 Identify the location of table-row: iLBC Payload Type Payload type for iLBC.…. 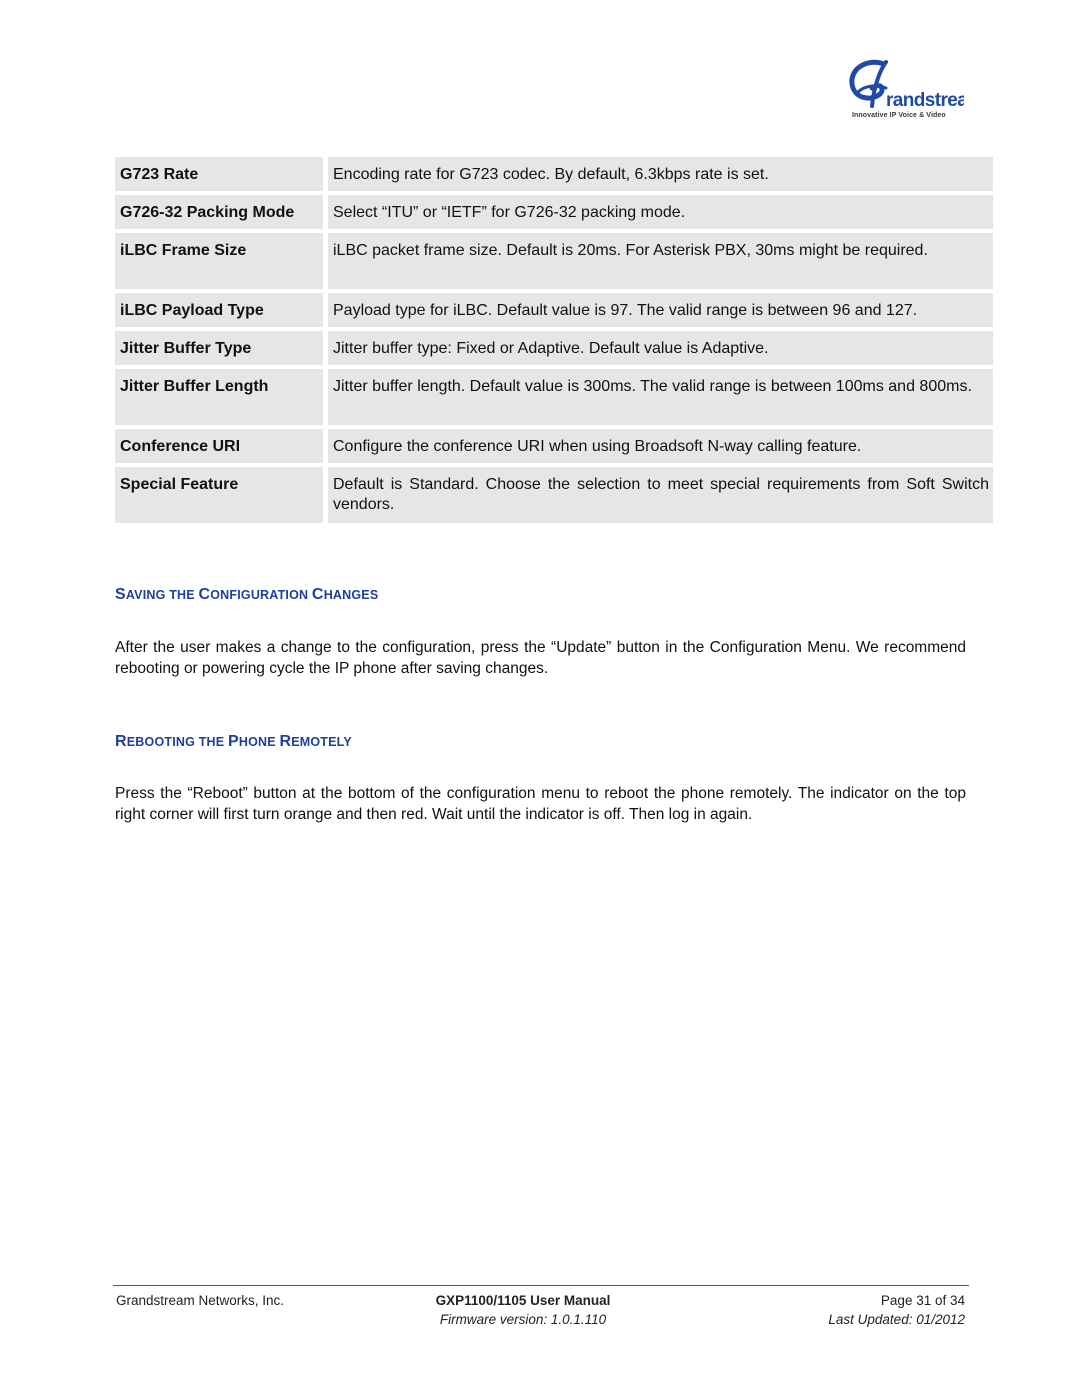
(554, 310).